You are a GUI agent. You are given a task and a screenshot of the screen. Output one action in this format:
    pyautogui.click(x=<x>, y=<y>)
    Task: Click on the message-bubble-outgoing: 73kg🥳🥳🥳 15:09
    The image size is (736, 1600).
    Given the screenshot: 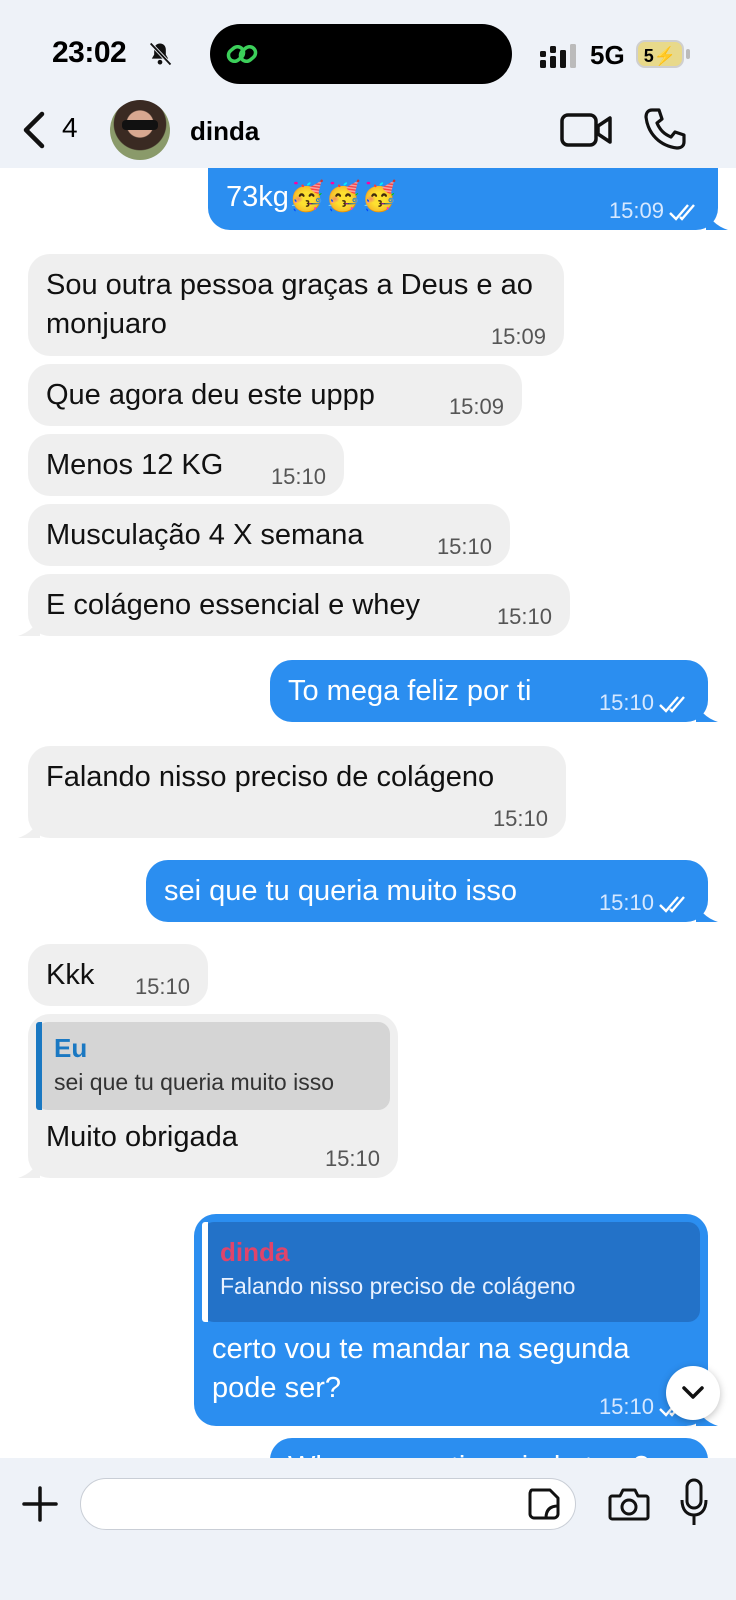 What is the action you would take?
    pyautogui.click(x=468, y=199)
    